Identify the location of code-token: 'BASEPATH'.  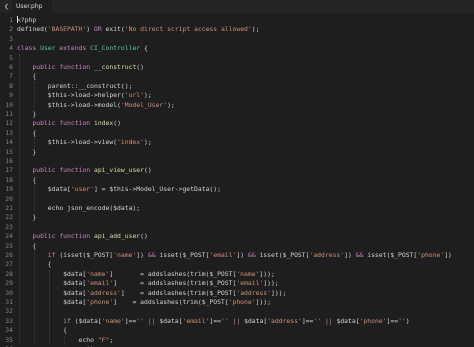
(67, 29).